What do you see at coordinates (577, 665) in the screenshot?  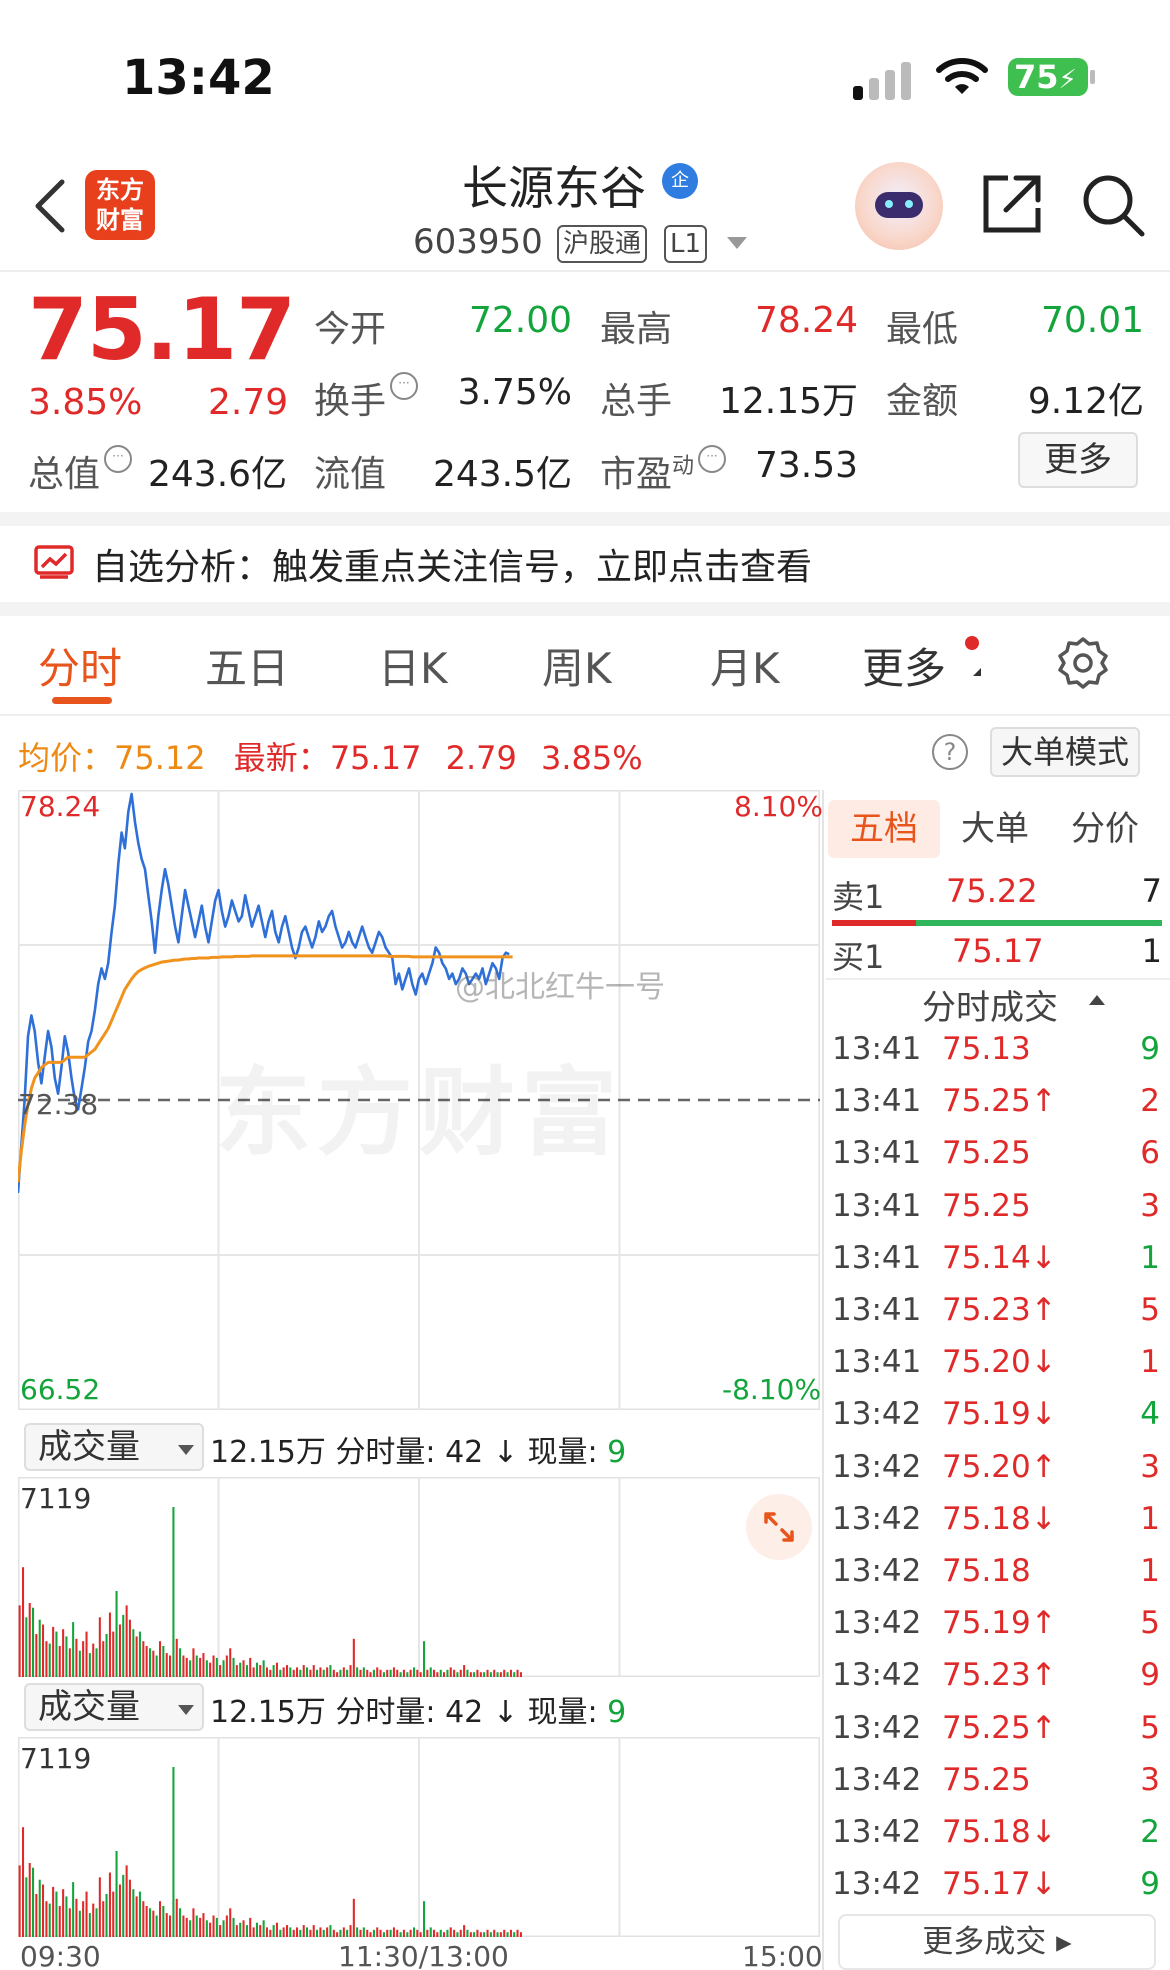 I see `tab-weekly-k: 周K` at bounding box center [577, 665].